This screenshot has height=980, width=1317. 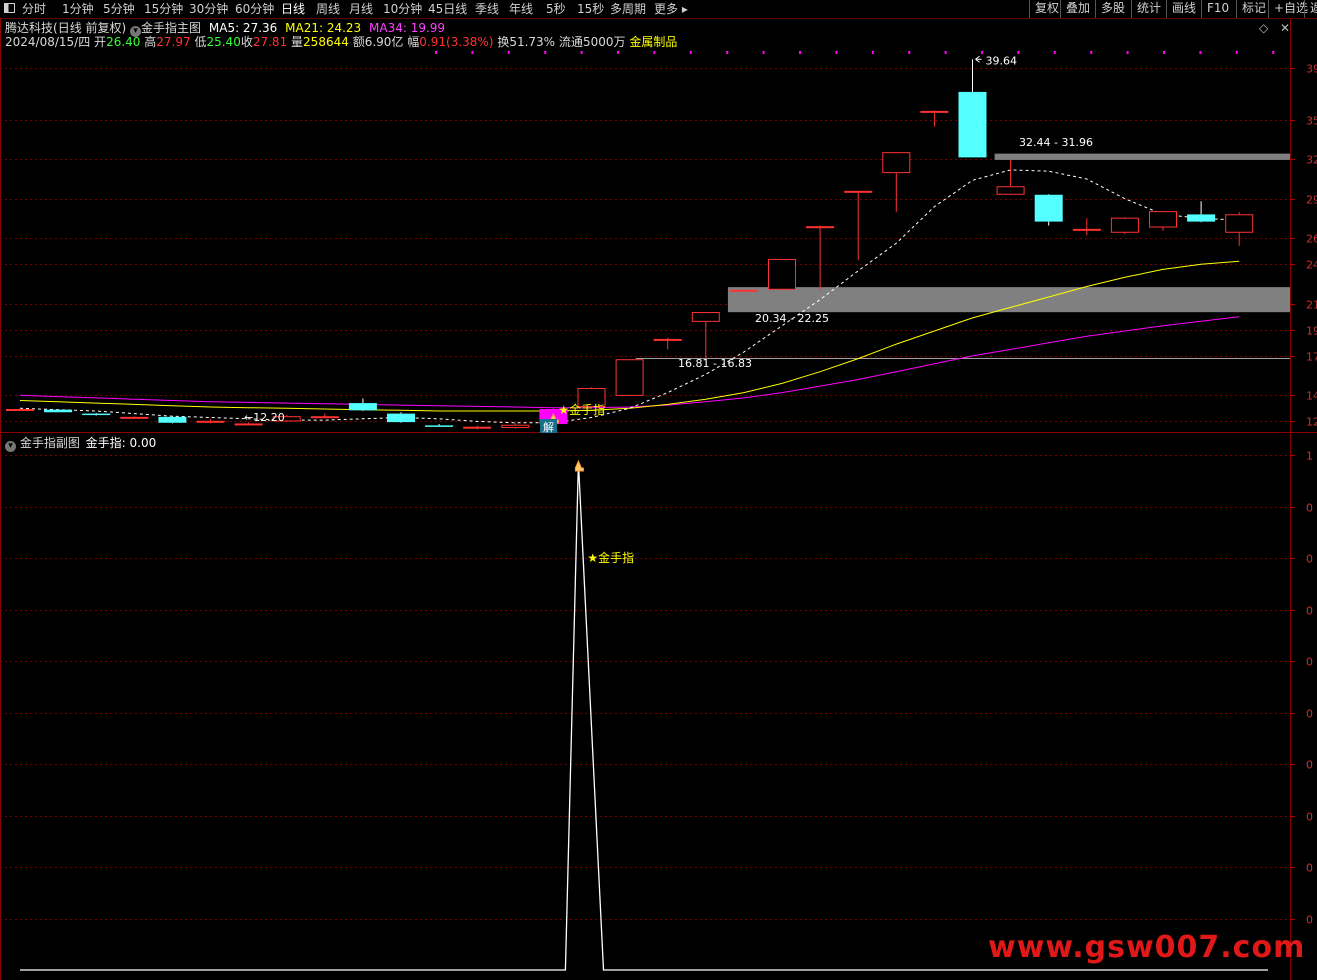 What do you see at coordinates (1056, 142) in the screenshot?
I see `zone-top-label: 32.44 - 31.96` at bounding box center [1056, 142].